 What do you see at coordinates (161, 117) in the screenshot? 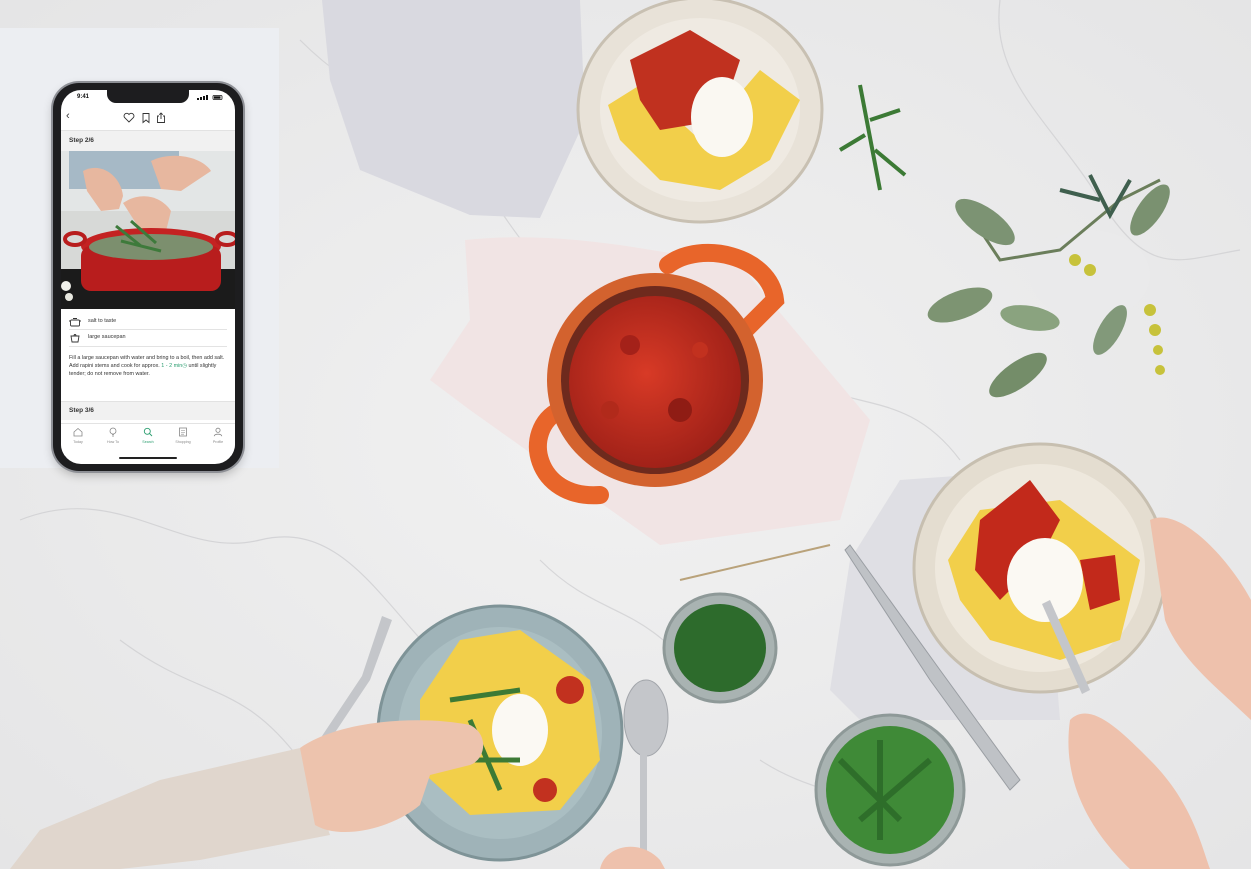
I see `share-icon` at bounding box center [161, 117].